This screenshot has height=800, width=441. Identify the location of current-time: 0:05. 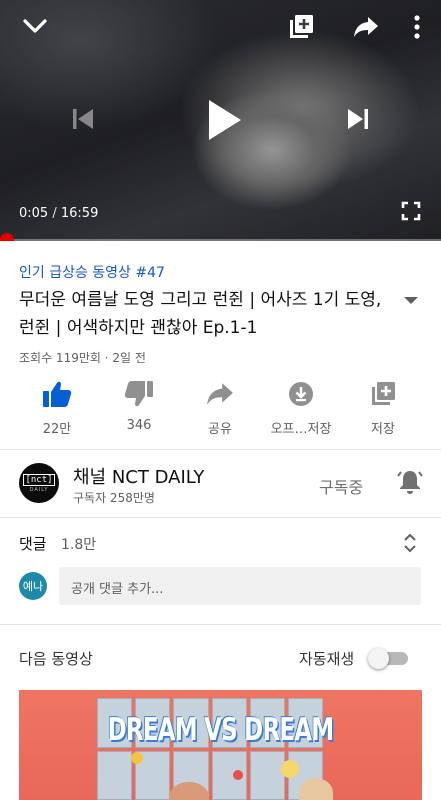
(34, 213).